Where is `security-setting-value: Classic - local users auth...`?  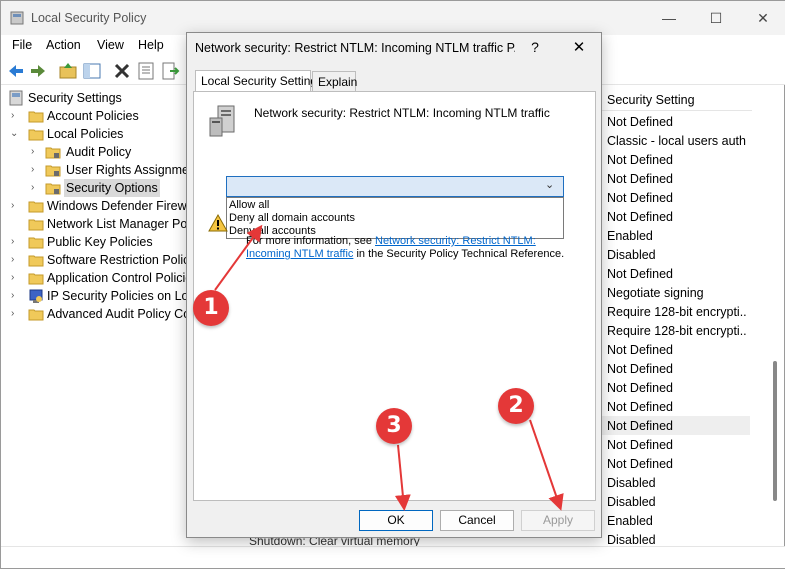
security-setting-value: Classic - local users auth... is located at coordinates (677, 141).